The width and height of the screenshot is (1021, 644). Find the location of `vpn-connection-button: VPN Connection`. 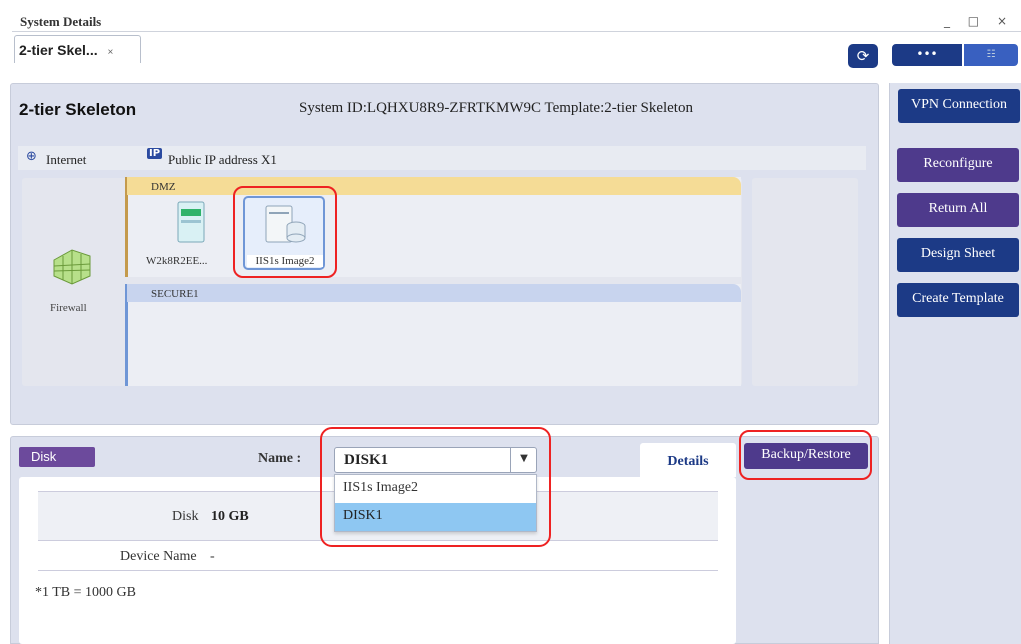

vpn-connection-button: VPN Connection is located at coordinates (959, 106).